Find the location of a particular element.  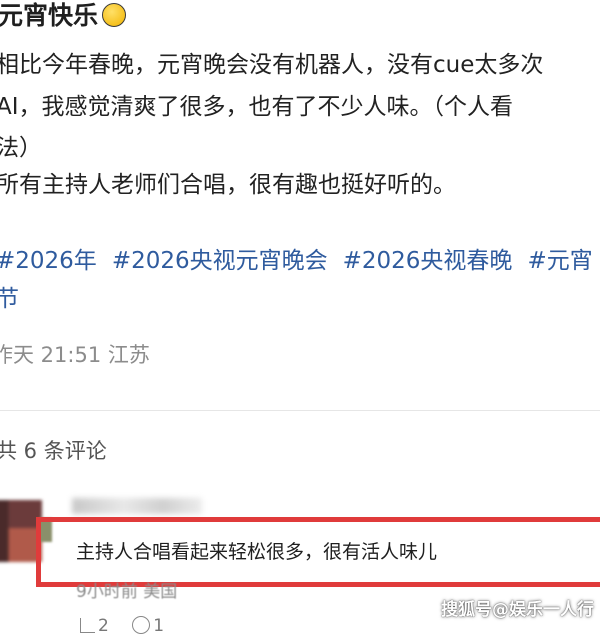

post-body-line-2: AI，我感觉清爽了很多，也有了不少人味。（个人看 is located at coordinates (257, 107).